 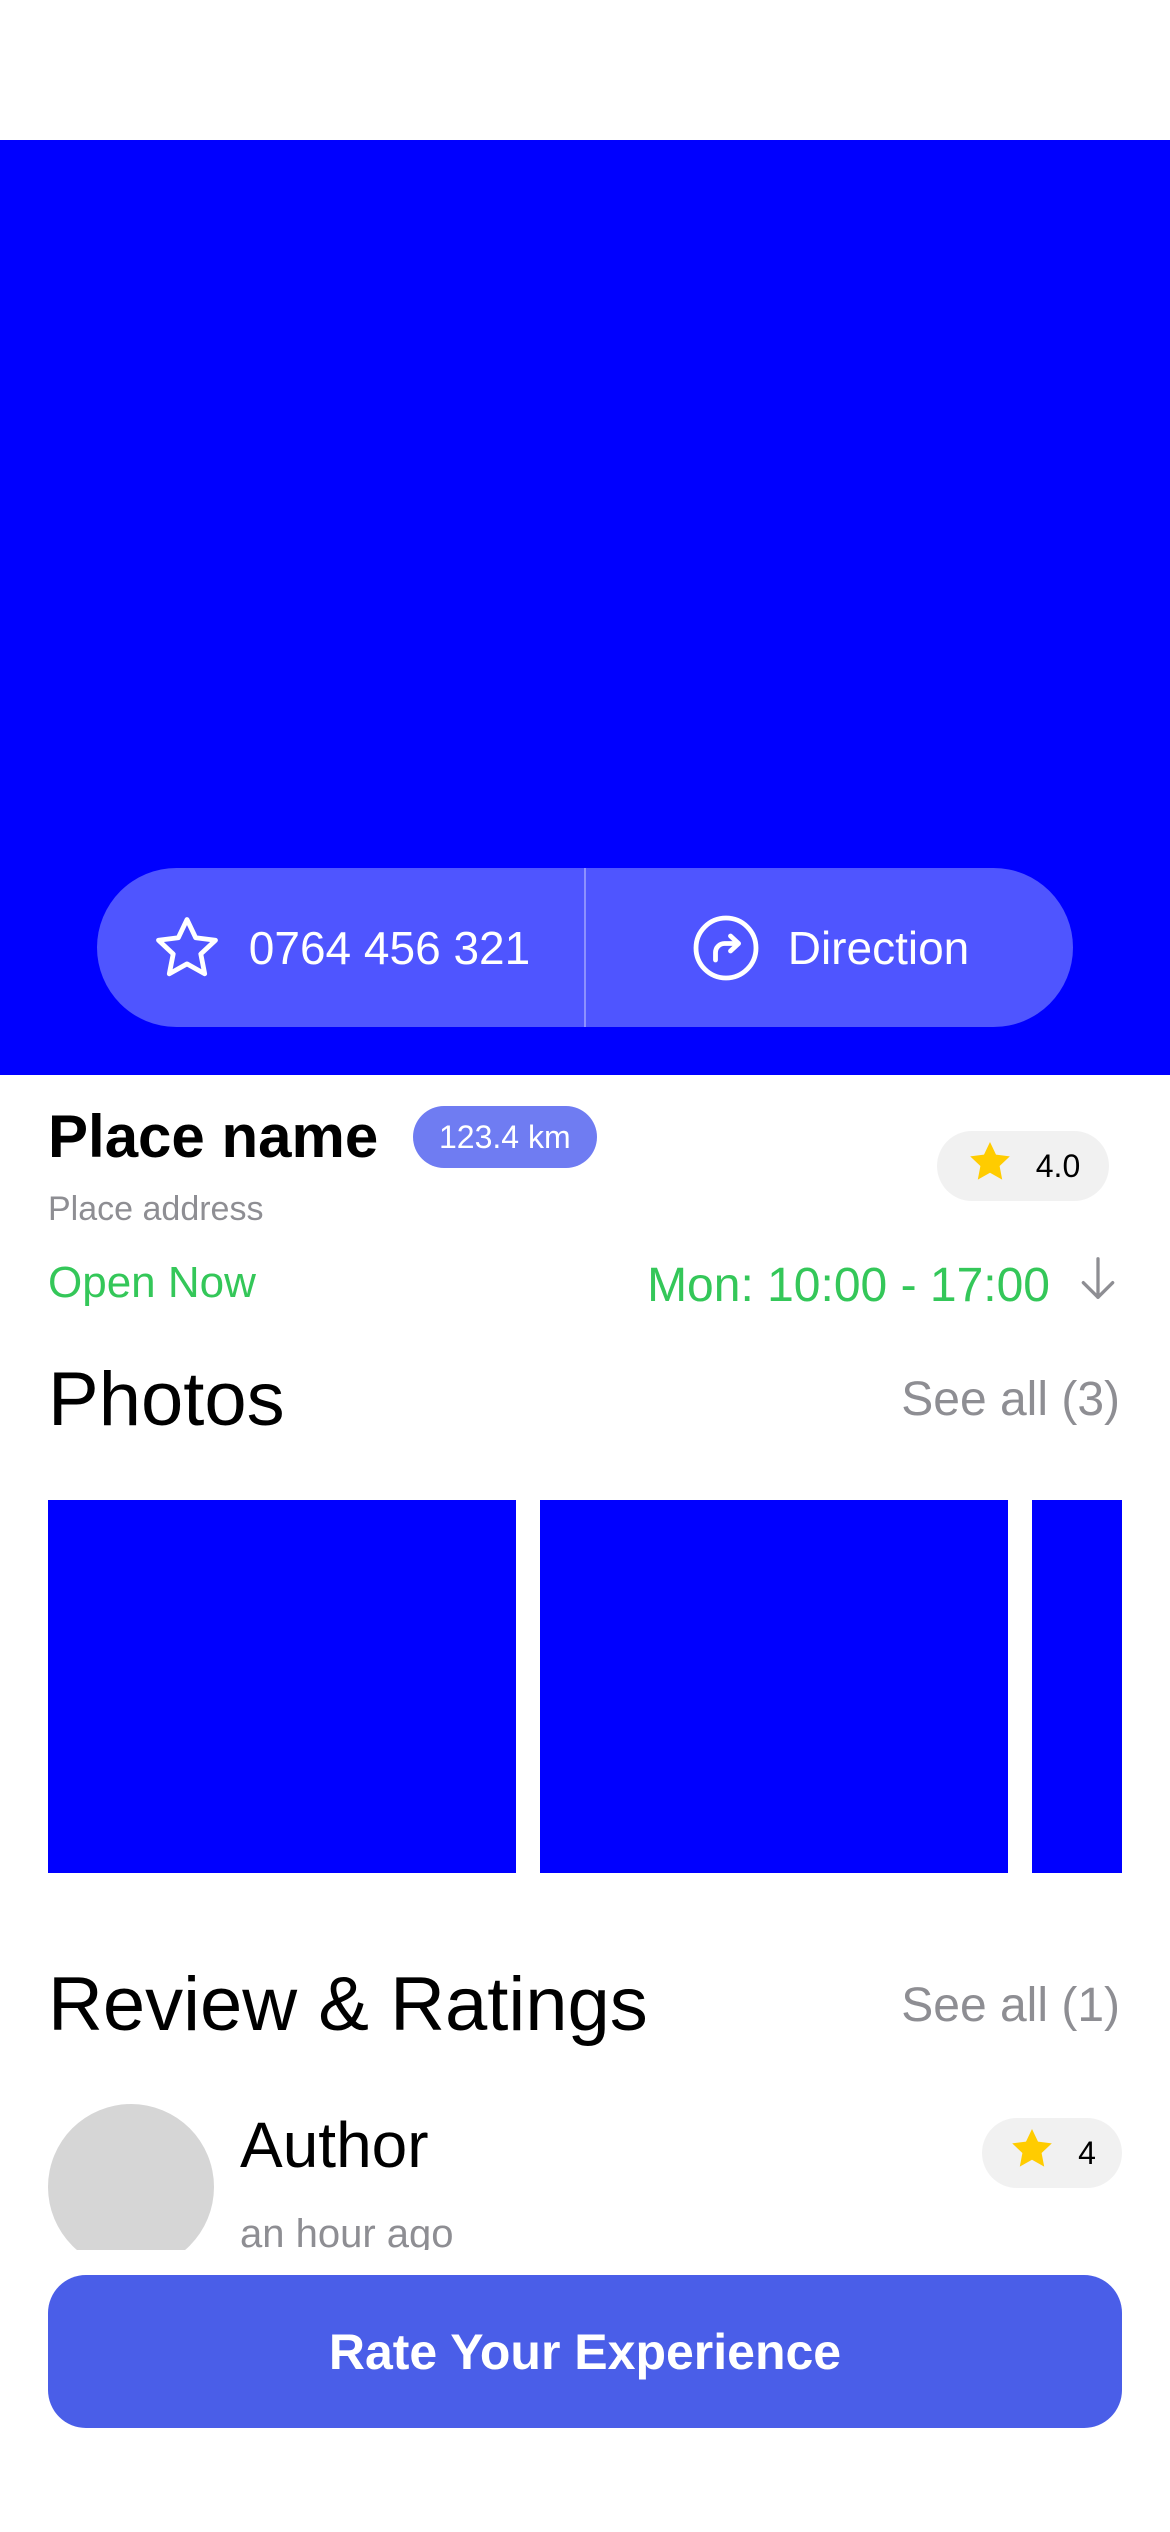 What do you see at coordinates (156, 1209) in the screenshot?
I see `place-address: Place address` at bounding box center [156, 1209].